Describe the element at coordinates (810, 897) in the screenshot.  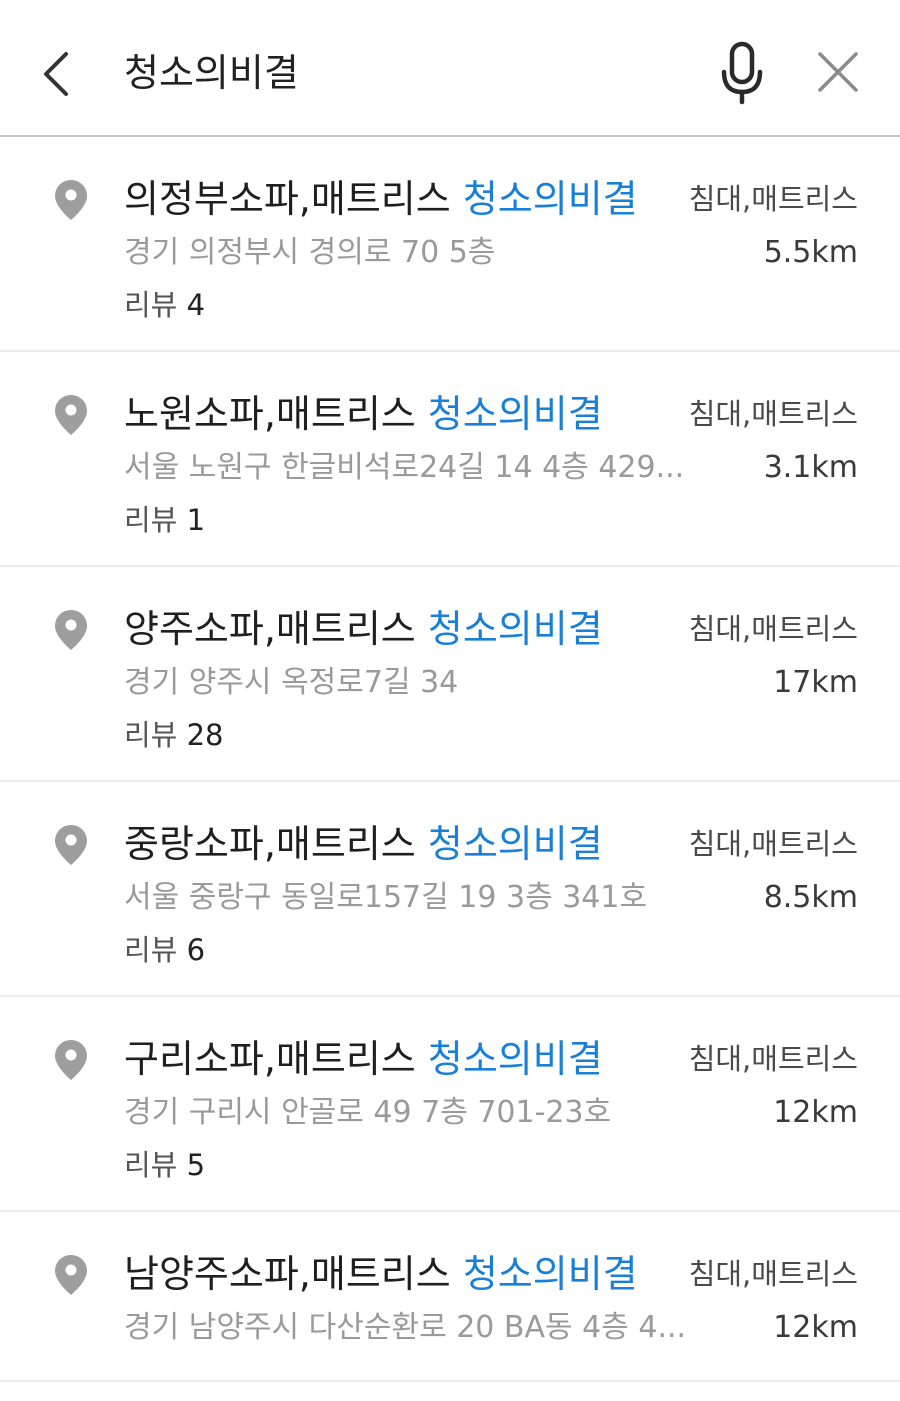
I see `result-distance: 8.5km` at that location.